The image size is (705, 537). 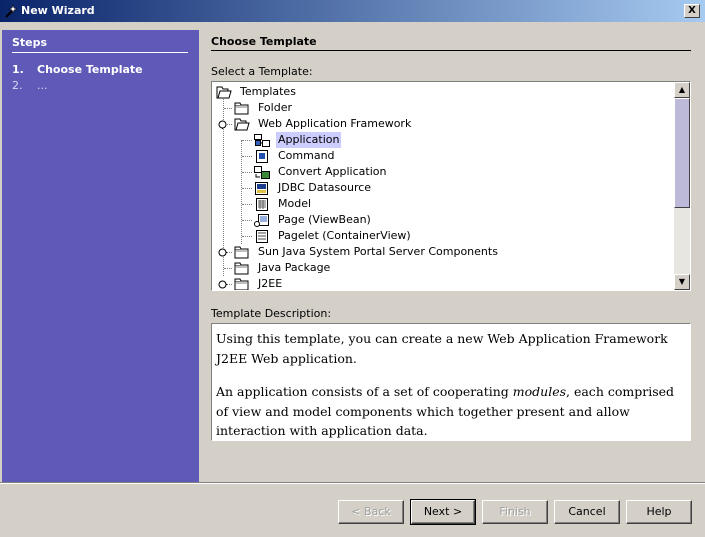 I want to click on title-bar: New Wizard X, so click(x=352, y=11).